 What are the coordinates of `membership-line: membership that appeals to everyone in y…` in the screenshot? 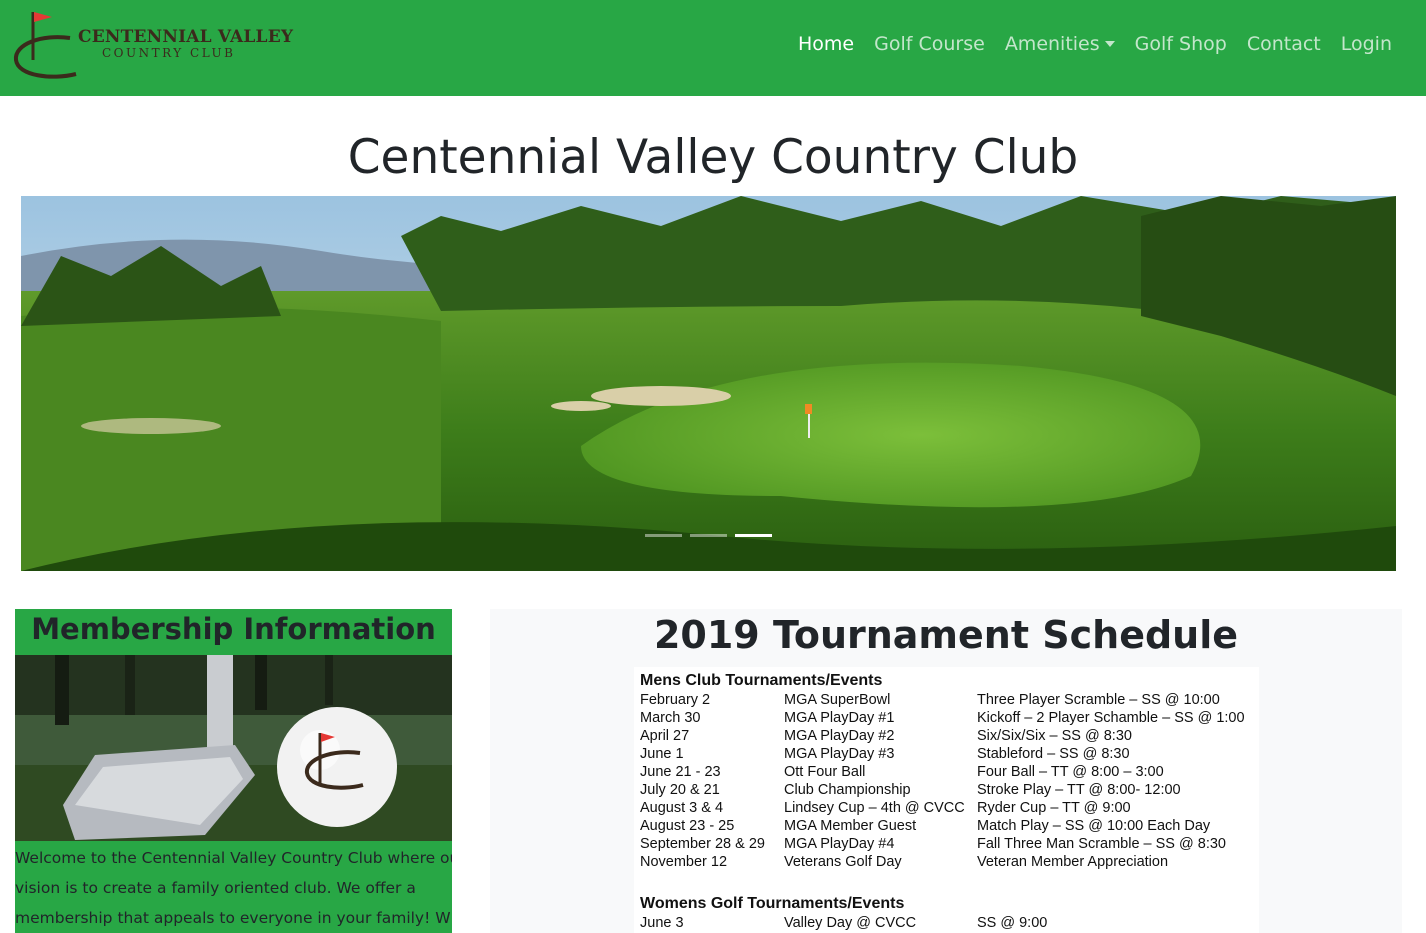 It's located at (233, 918).